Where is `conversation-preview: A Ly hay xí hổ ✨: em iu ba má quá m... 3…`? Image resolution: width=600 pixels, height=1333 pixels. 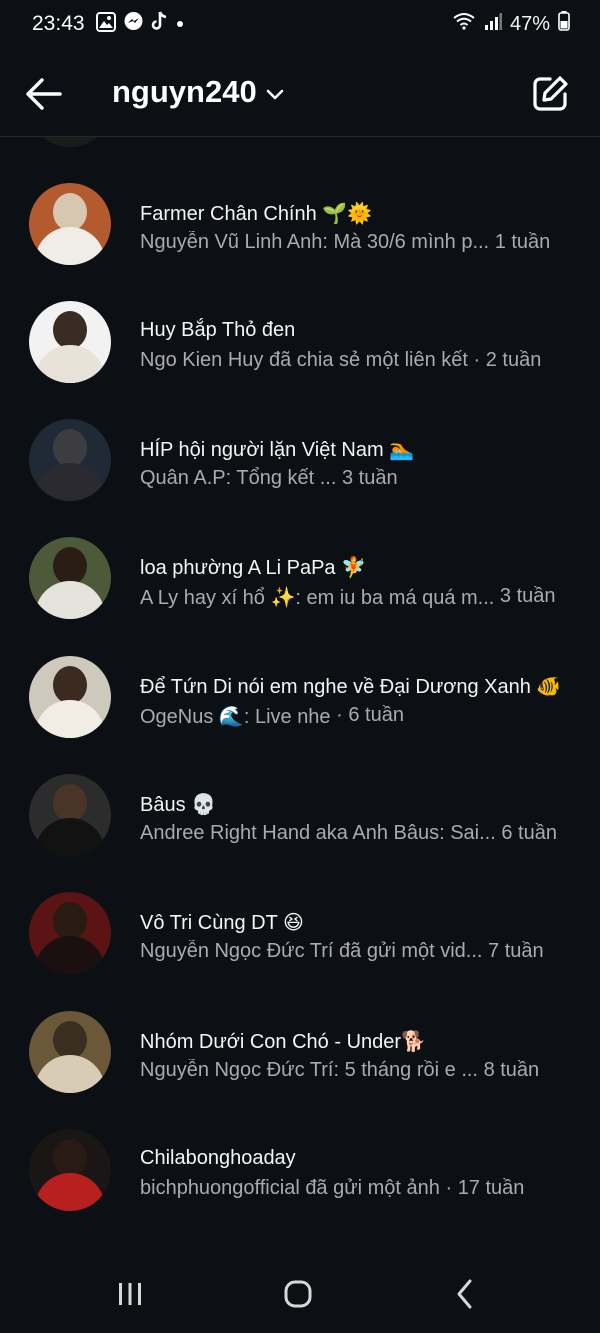
conversation-preview: A Ly hay xí hổ ✨: em iu ba má quá m... 3… is located at coordinates (360, 597).